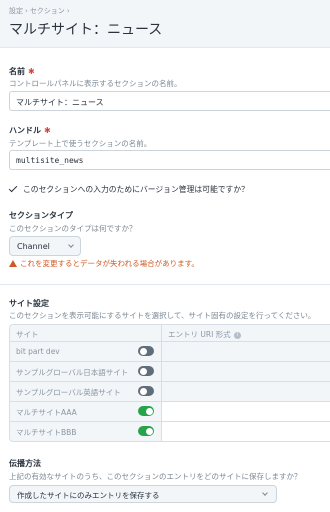  Describe the element at coordinates (88, 495) in the screenshot. I see `propagation-value: 作成したサイトにのみエントリを保存する` at that location.